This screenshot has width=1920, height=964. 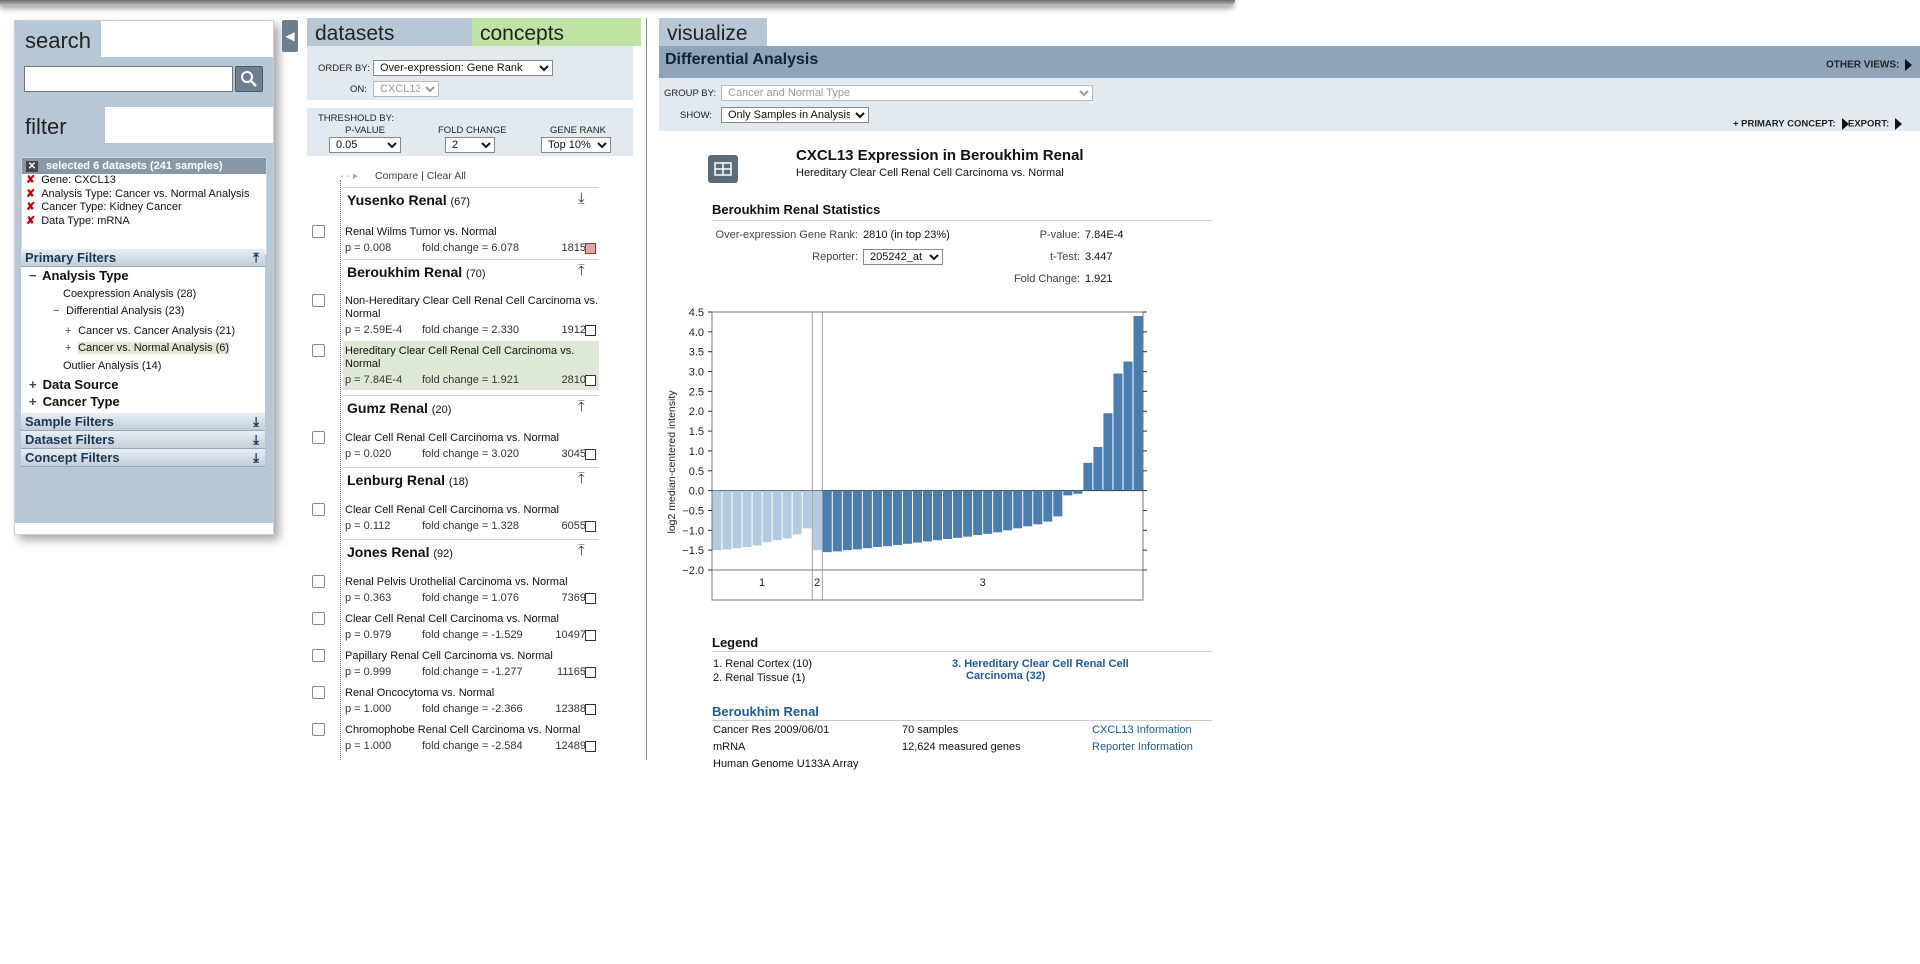 What do you see at coordinates (1869, 65) in the screenshot?
I see `other-views-button: OTHER VIEWS:` at bounding box center [1869, 65].